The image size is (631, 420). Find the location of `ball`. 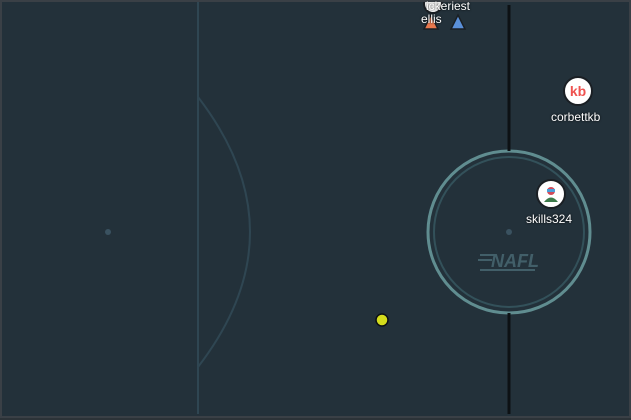

ball is located at coordinates (382, 320).